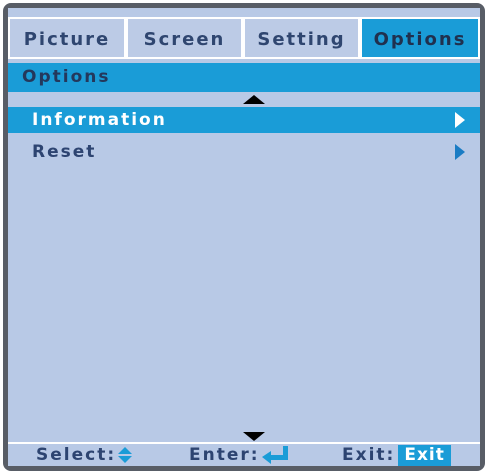 The width and height of the screenshot is (488, 474). What do you see at coordinates (424, 455) in the screenshot?
I see `exit-badge: Exit` at bounding box center [424, 455].